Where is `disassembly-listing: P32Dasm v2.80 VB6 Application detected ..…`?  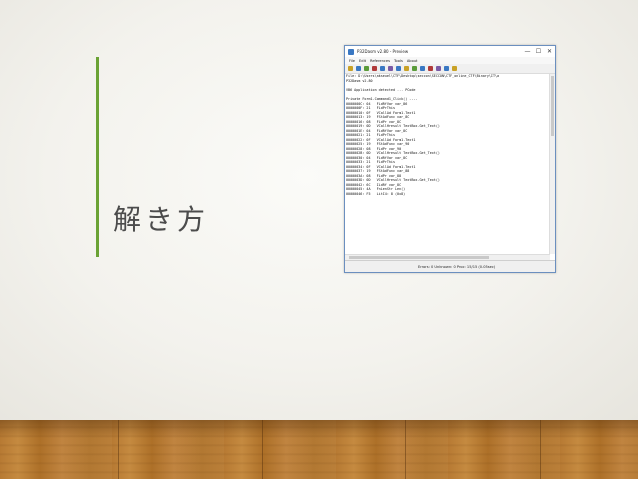 disassembly-listing: P32Dasm v2.80 VB6 Application detected ..… is located at coordinates (447, 165).